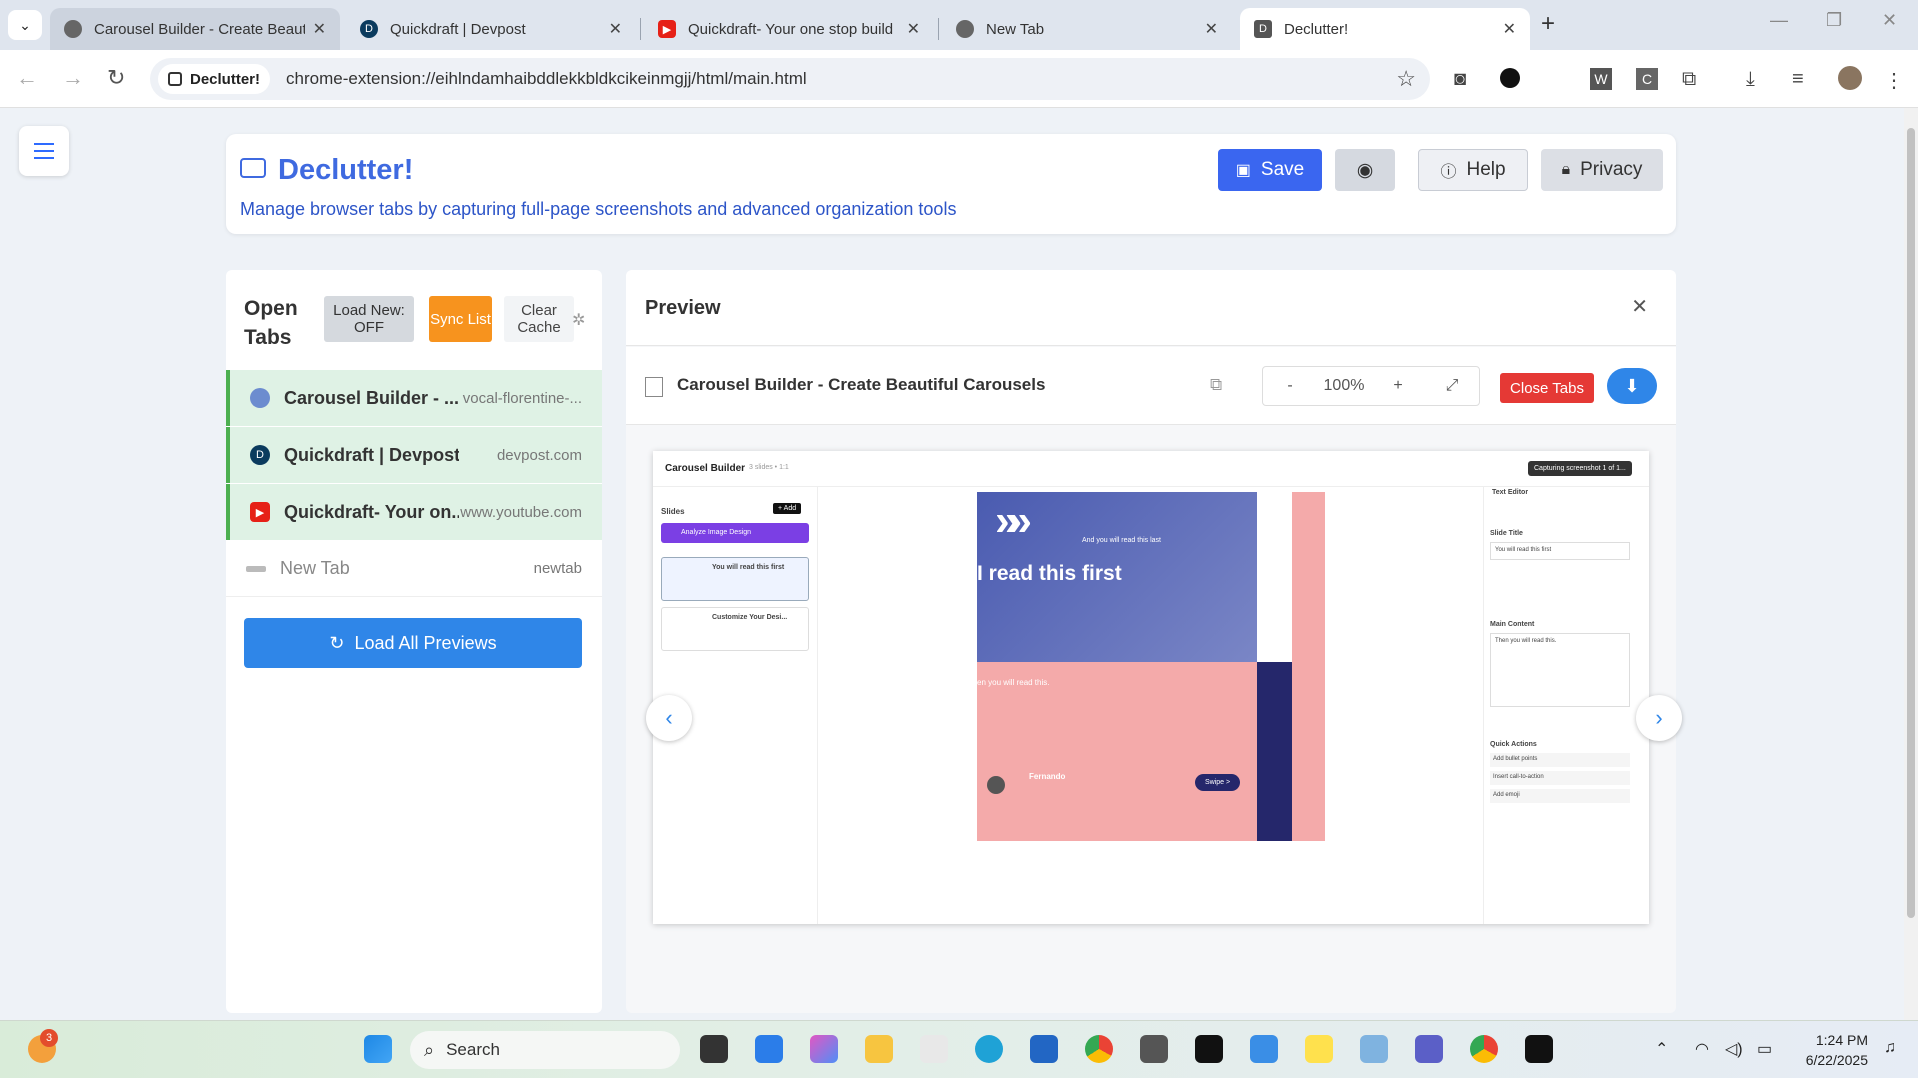 The width and height of the screenshot is (1918, 1078). Describe the element at coordinates (989, 1049) in the screenshot. I see `edge-icon` at that location.